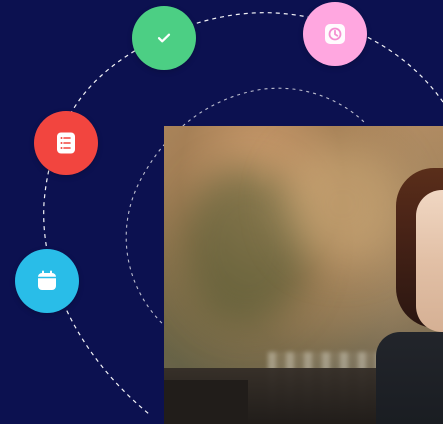 This screenshot has height=424, width=443. Describe the element at coordinates (66, 143) in the screenshot. I see `list-icon` at that location.